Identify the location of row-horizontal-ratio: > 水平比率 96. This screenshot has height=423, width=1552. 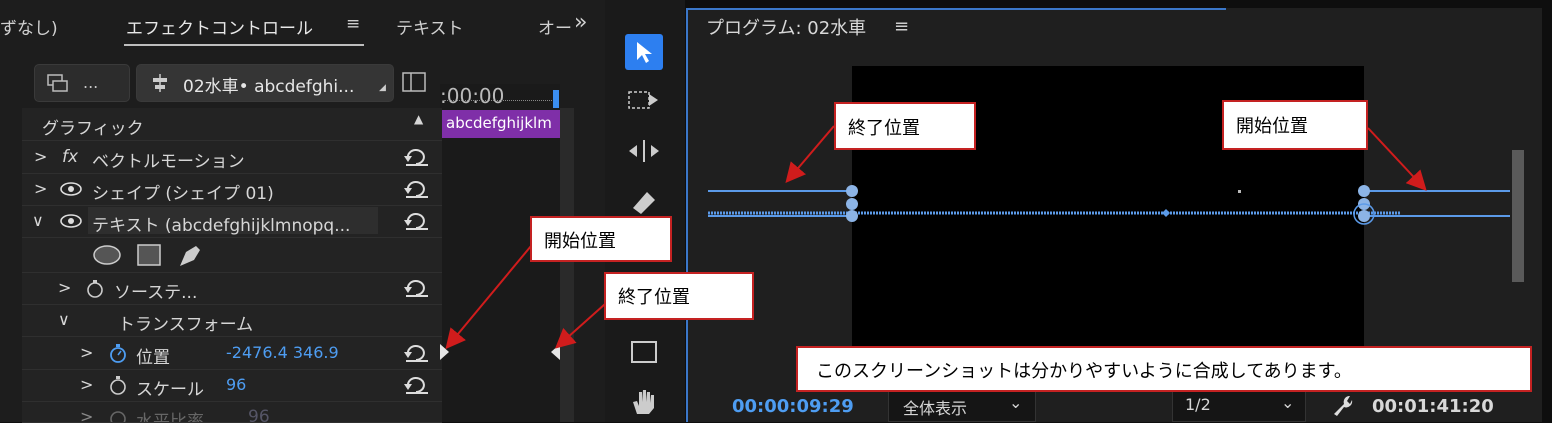
(232, 412).